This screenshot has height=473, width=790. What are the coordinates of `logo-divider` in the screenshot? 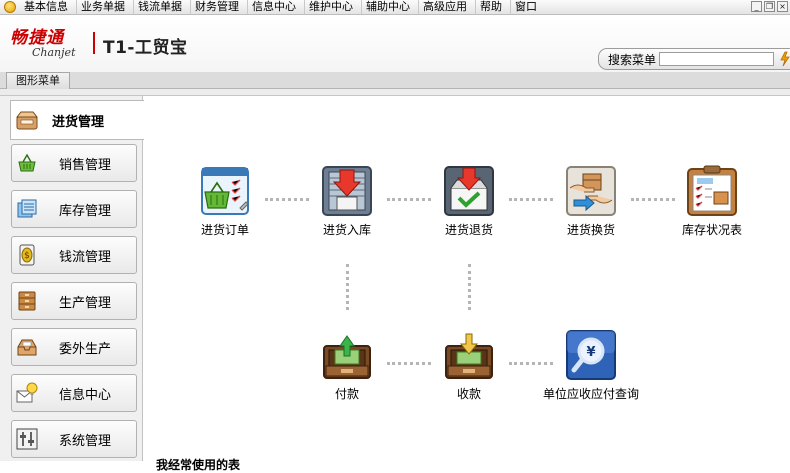 It's located at (94, 43).